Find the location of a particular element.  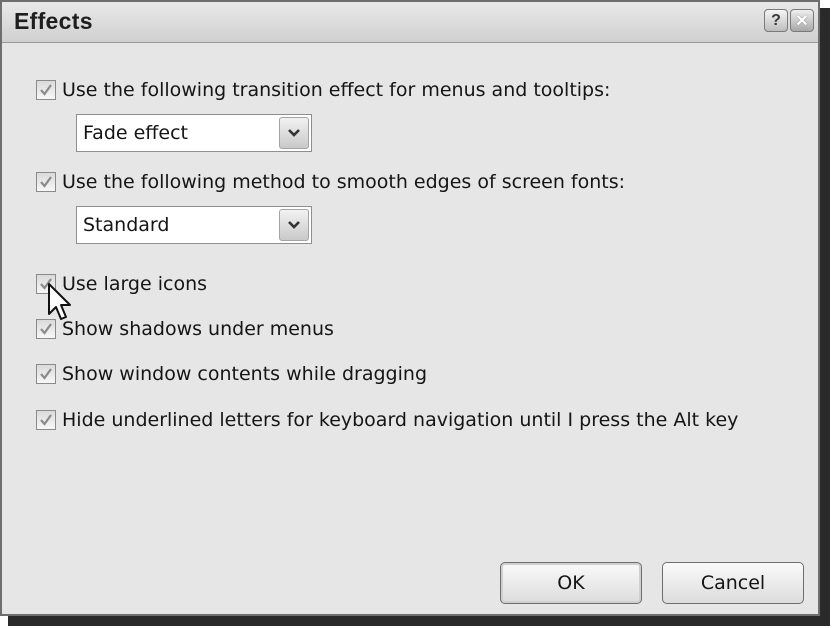

font-smoothing-select: Standard is located at coordinates (194, 225).